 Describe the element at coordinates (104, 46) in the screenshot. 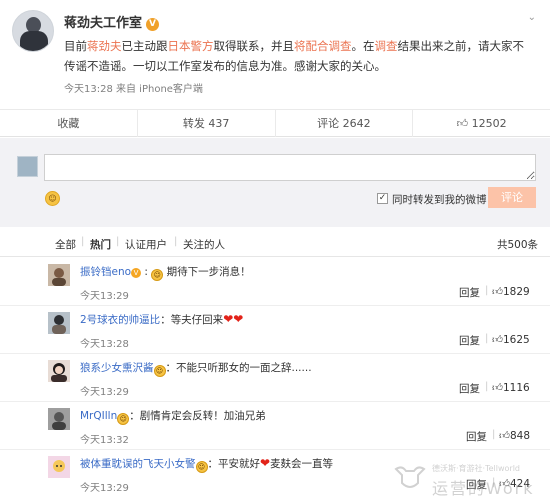

I see `mention-link: 蒋劲夫` at that location.